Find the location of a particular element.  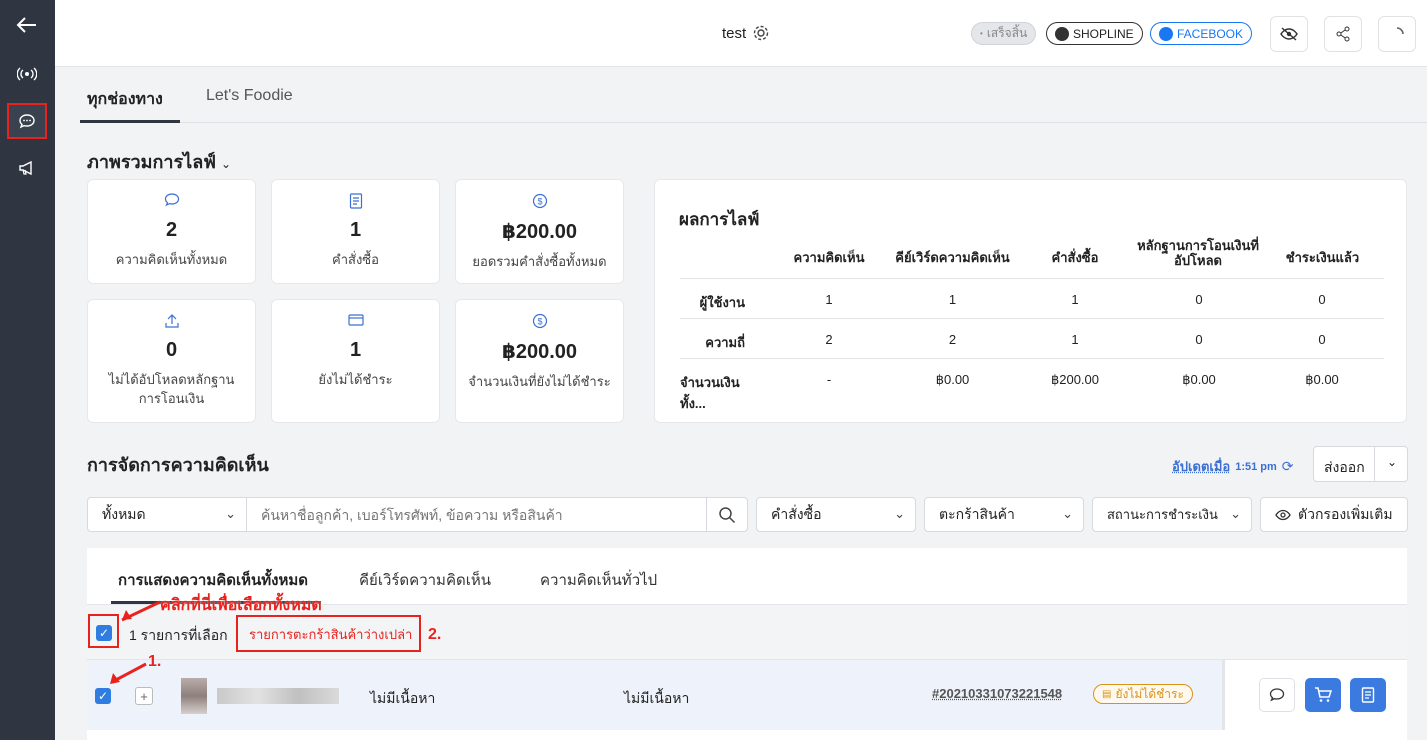

more-filters-label: ตัวกรองเพิ่มเติม is located at coordinates (1345, 513).